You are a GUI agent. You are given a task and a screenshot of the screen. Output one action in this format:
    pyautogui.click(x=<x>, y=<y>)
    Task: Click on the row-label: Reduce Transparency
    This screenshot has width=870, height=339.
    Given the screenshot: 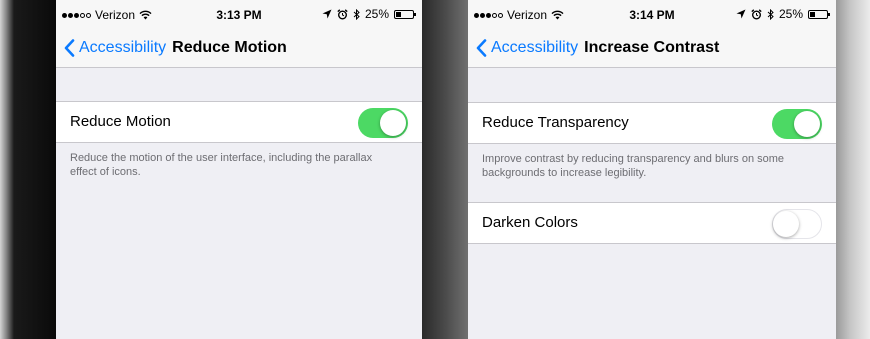 What is the action you would take?
    pyautogui.click(x=555, y=122)
    